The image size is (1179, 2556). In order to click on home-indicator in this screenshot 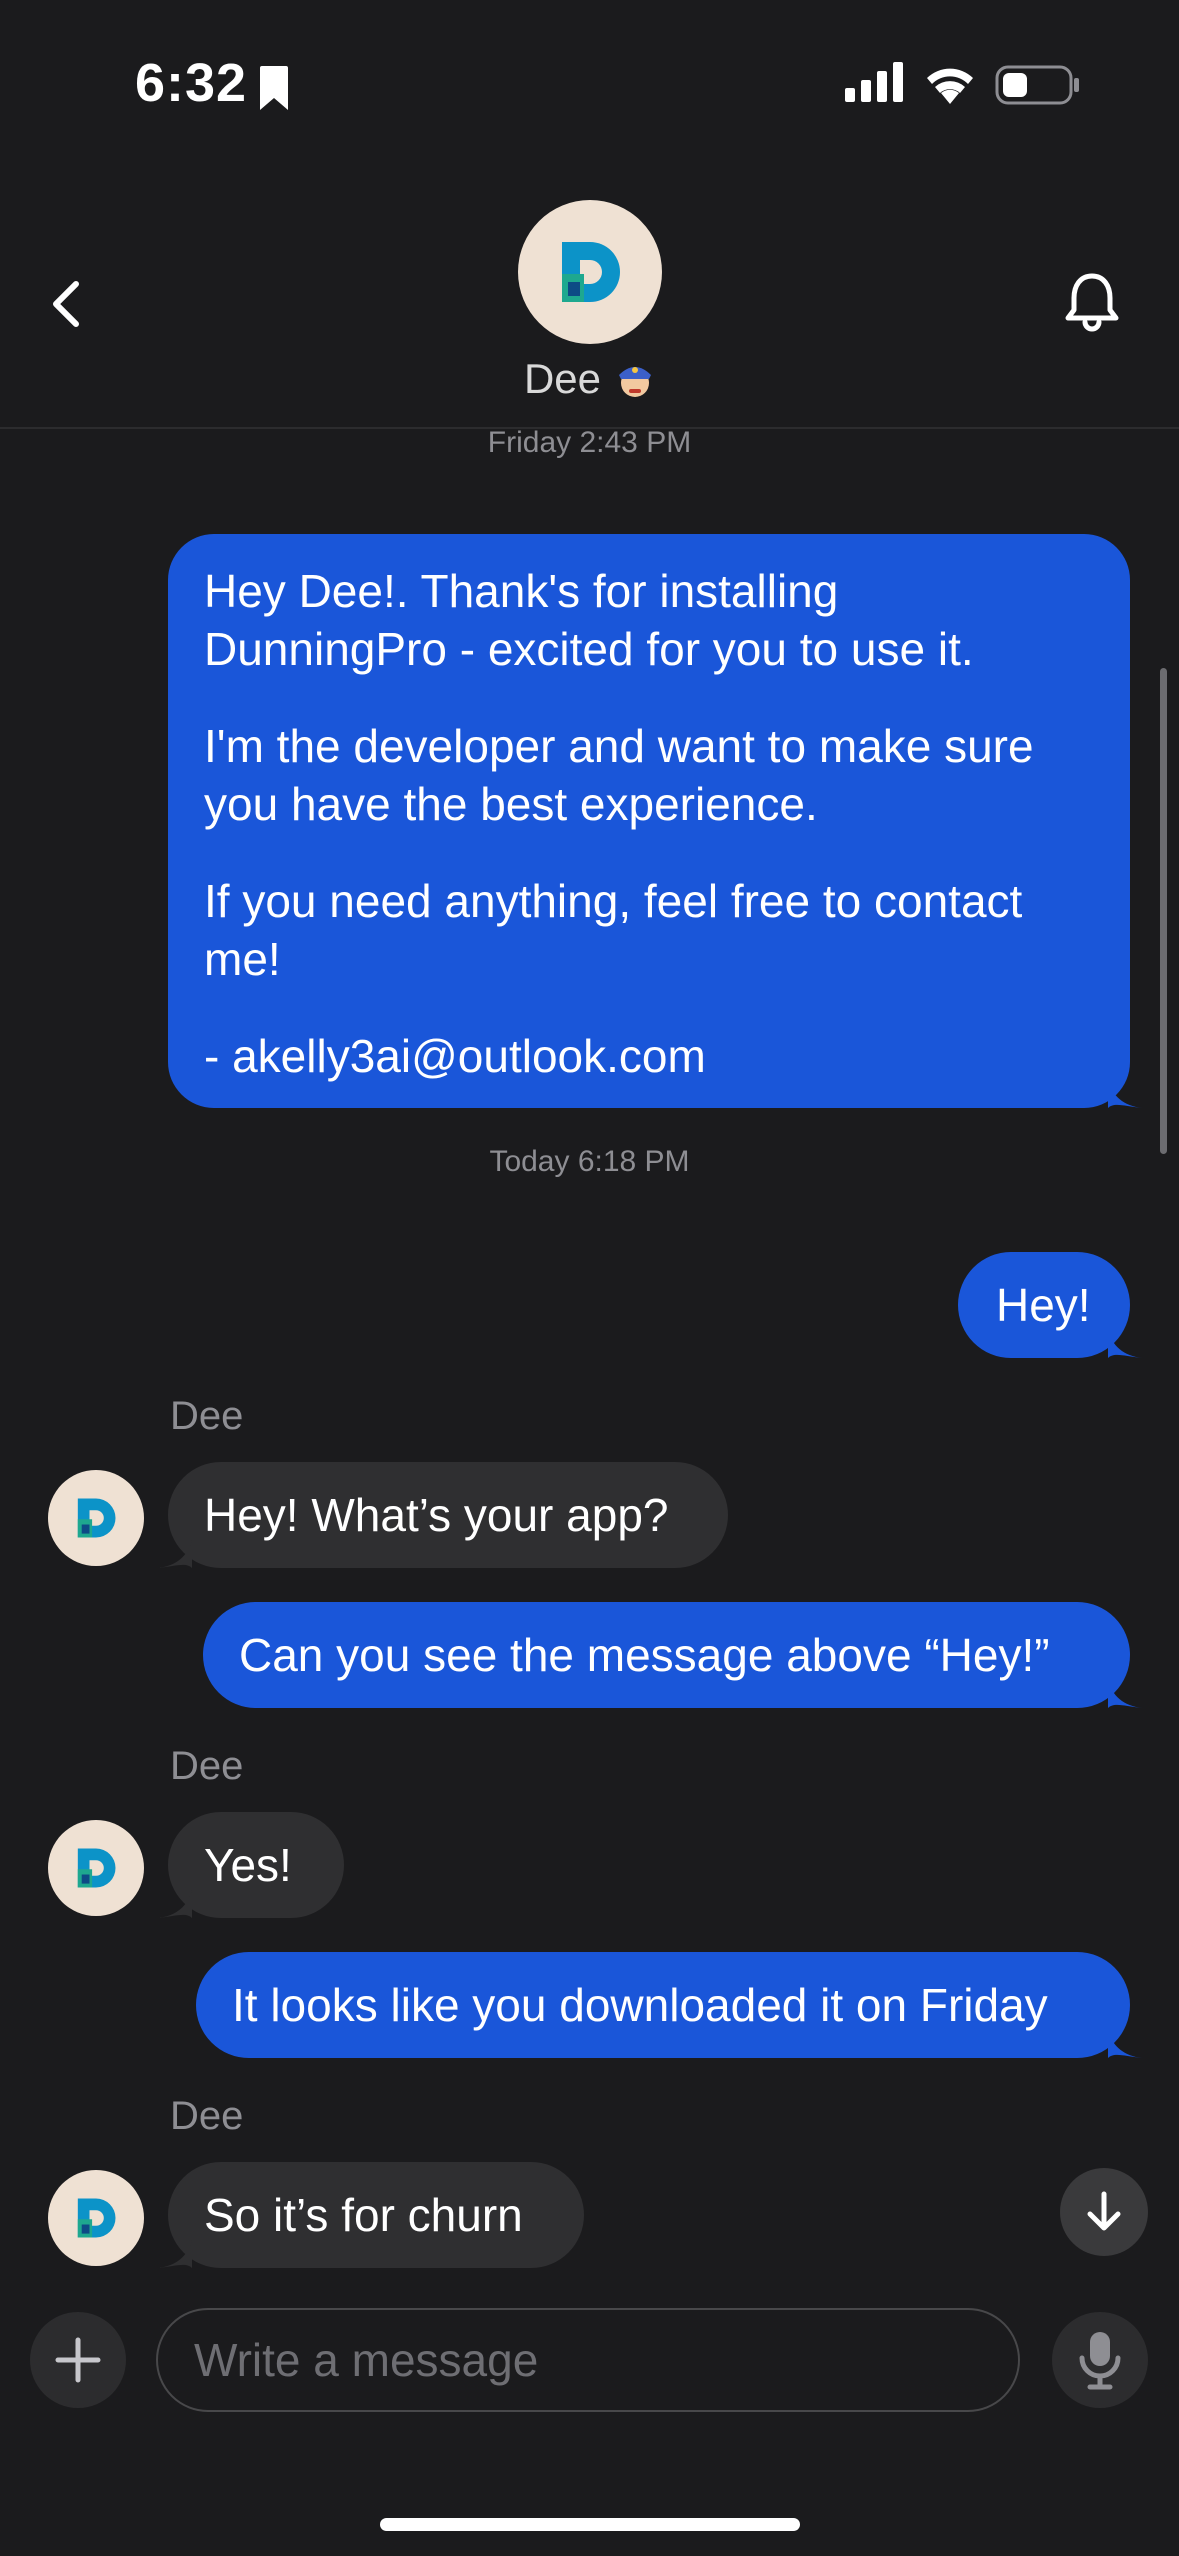, I will do `click(590, 2524)`.